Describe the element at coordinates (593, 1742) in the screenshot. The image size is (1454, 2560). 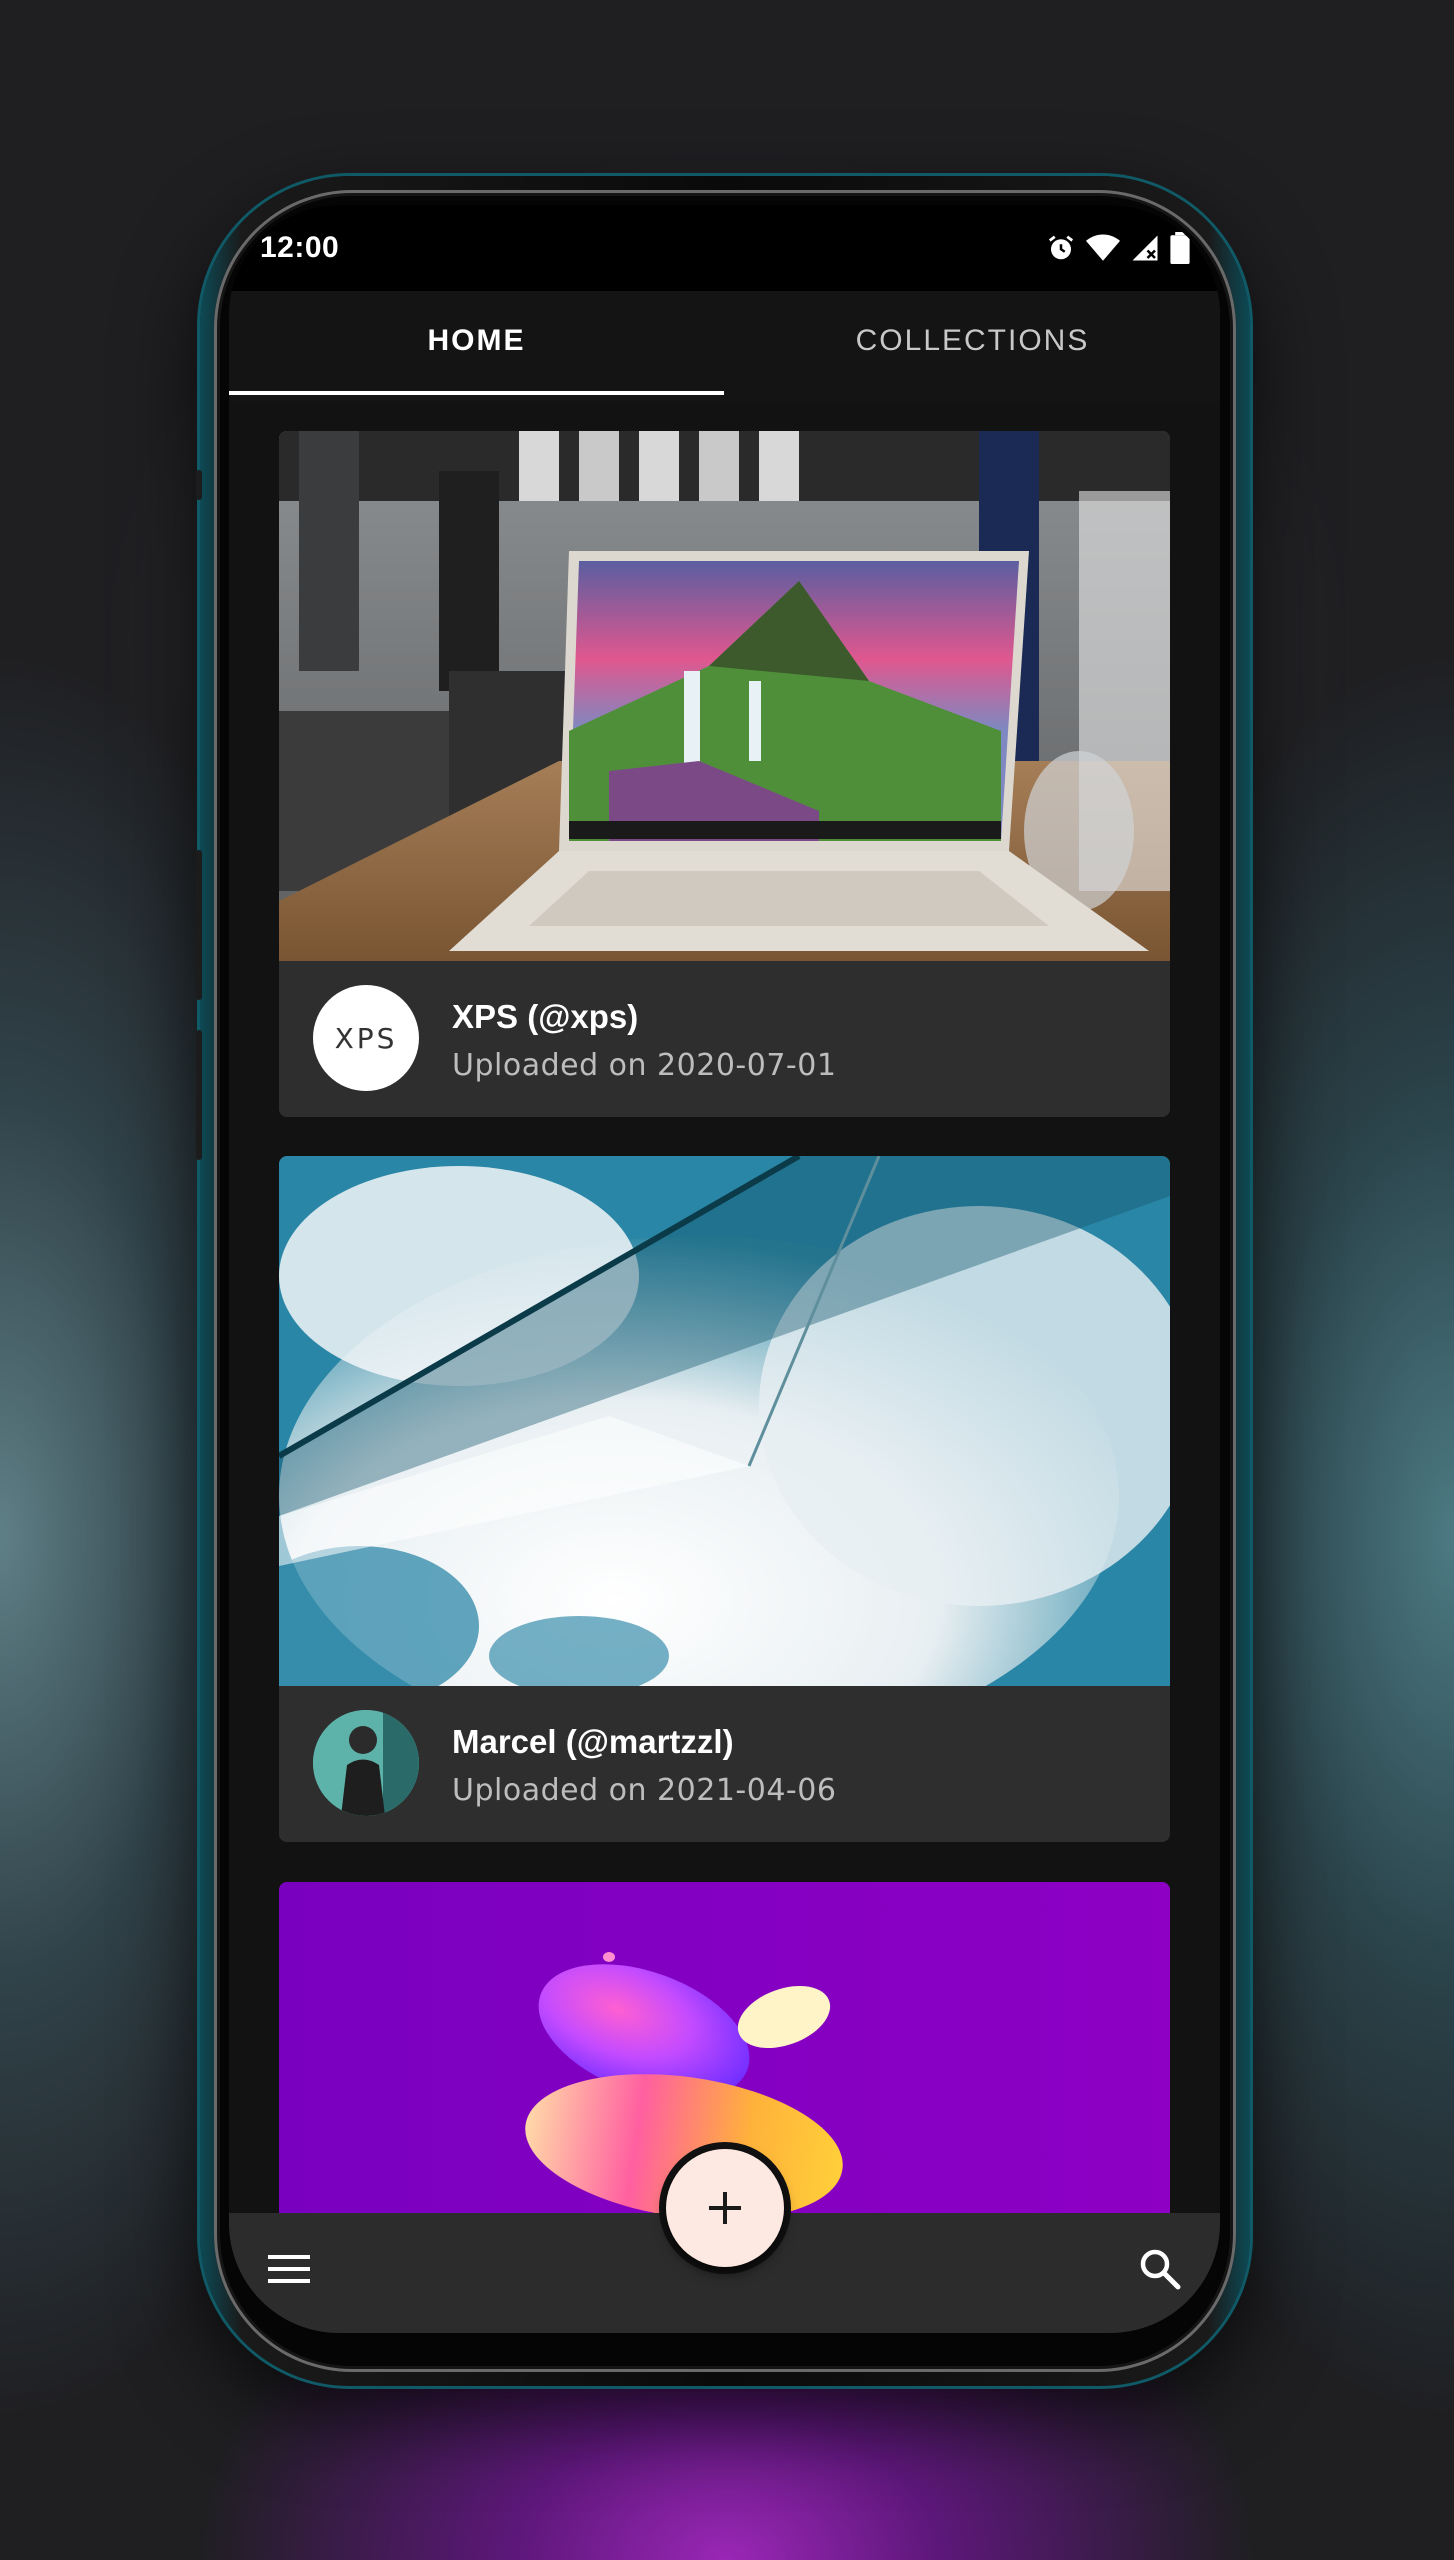
I see `card-author: Marcel (@martzzl)` at that location.